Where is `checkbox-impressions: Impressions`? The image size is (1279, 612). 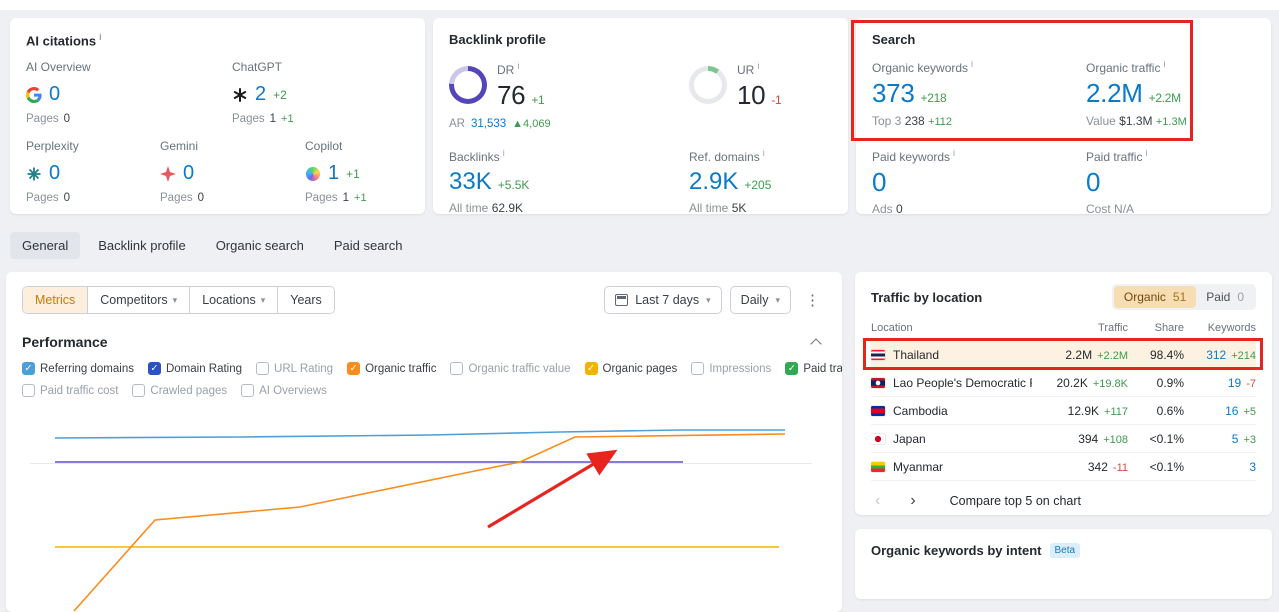
checkbox-impressions: Impressions is located at coordinates (731, 368).